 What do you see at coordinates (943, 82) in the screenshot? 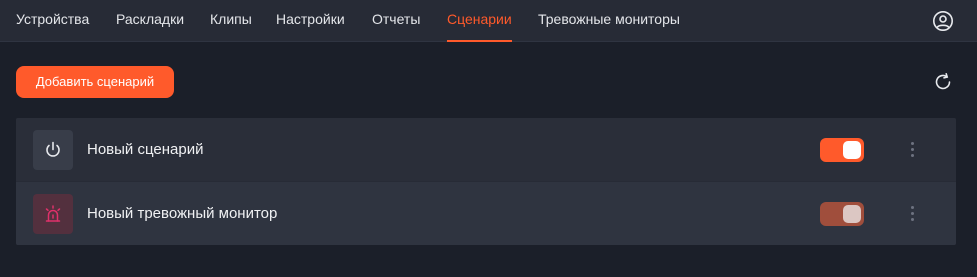
I see `refresh-icon` at bounding box center [943, 82].